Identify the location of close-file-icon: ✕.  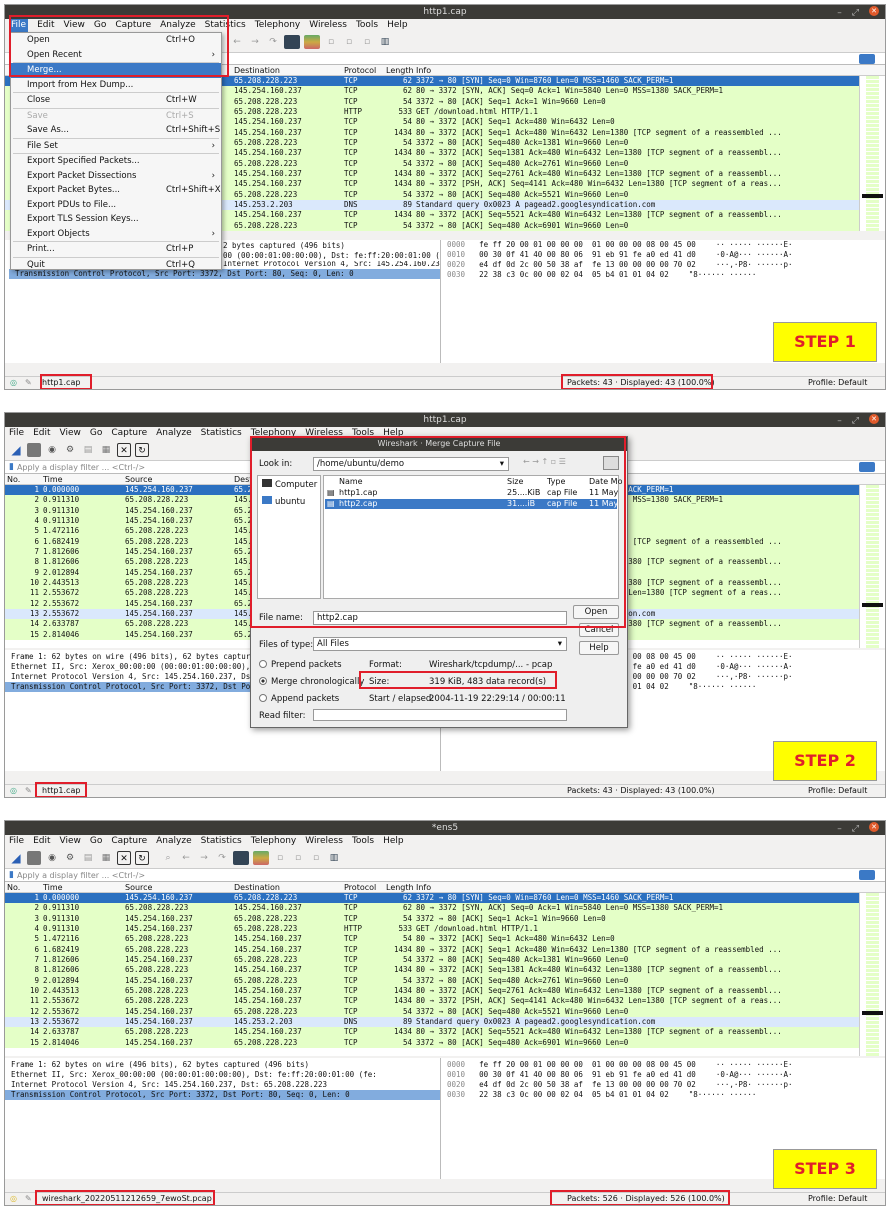
(124, 858).